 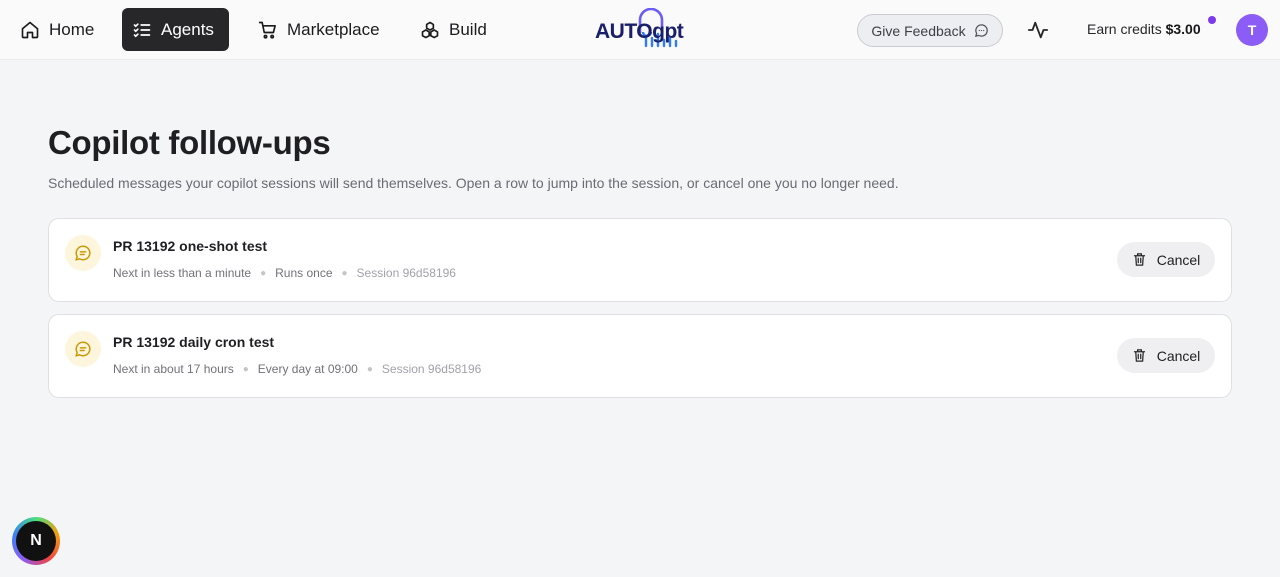 What do you see at coordinates (30, 29) in the screenshot?
I see `home-icon` at bounding box center [30, 29].